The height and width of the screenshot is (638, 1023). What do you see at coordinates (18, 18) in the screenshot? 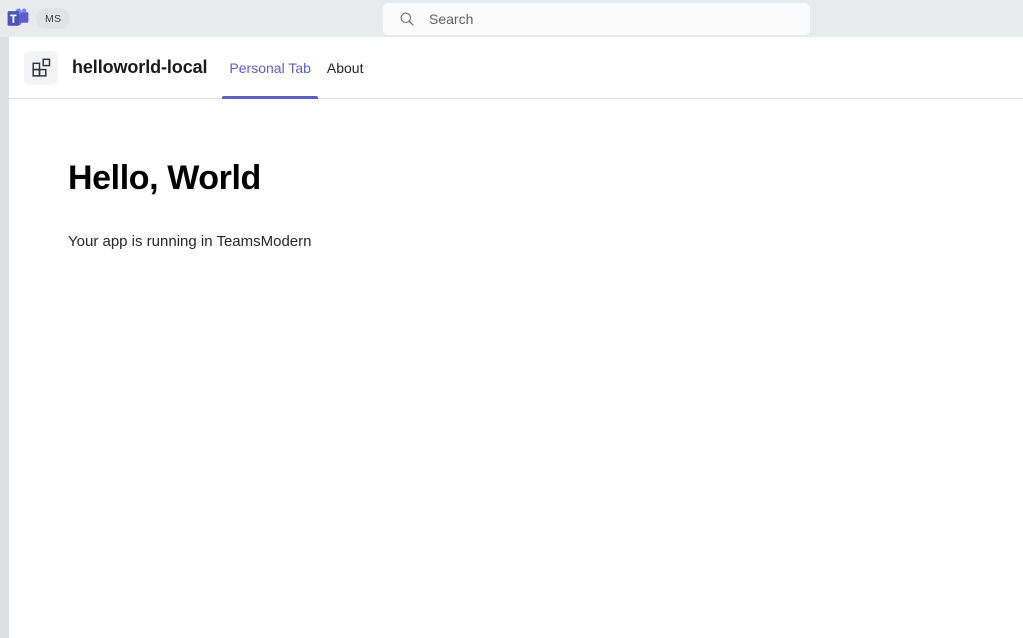
I see `teams-logo-icon` at bounding box center [18, 18].